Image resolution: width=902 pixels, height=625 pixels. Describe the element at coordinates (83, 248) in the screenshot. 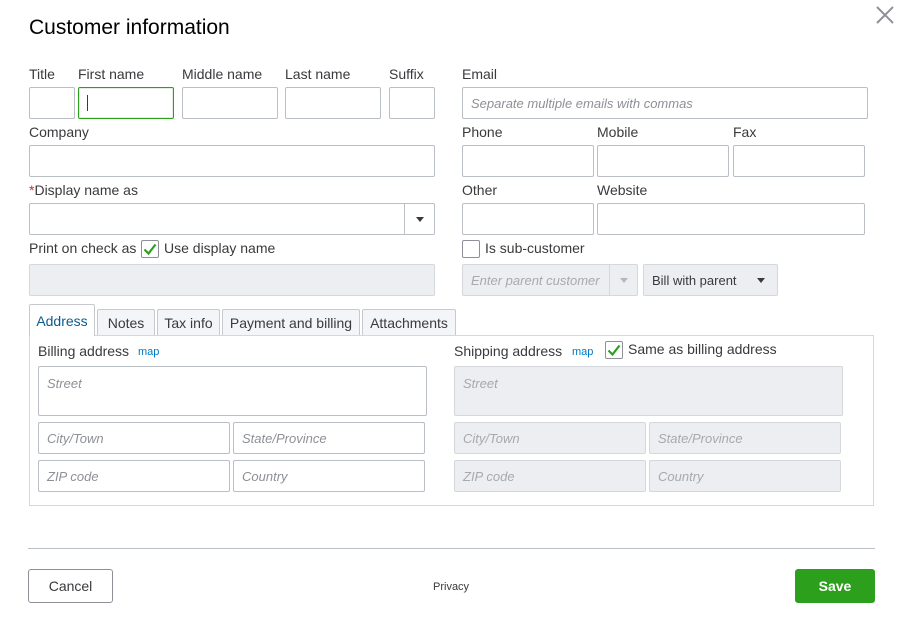

I see `print-on-check-label: Print on check as` at that location.